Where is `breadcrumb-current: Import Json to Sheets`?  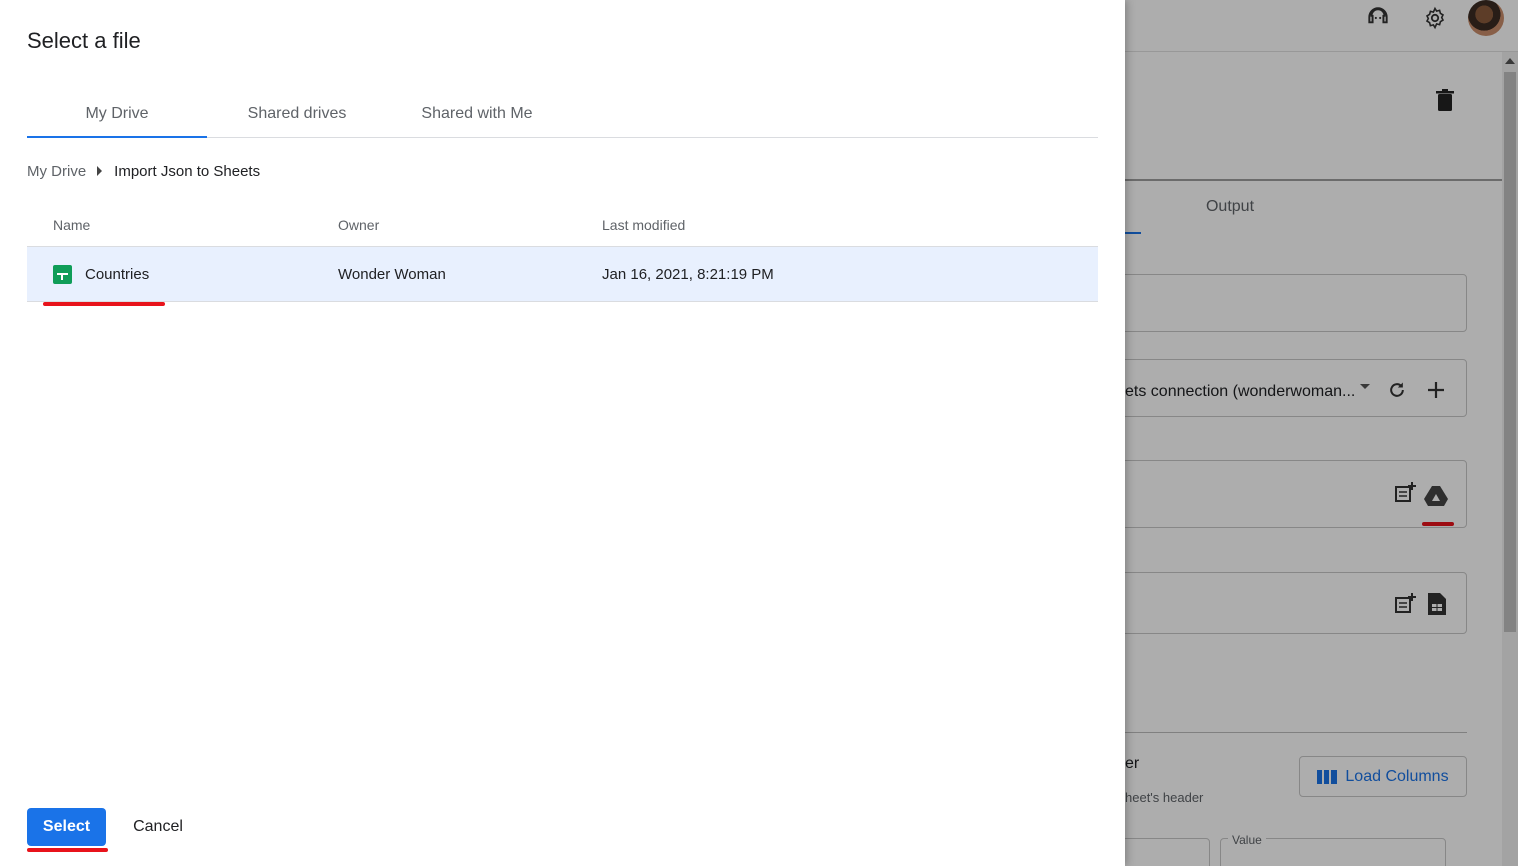
breadcrumb-current: Import Json to Sheets is located at coordinates (187, 171).